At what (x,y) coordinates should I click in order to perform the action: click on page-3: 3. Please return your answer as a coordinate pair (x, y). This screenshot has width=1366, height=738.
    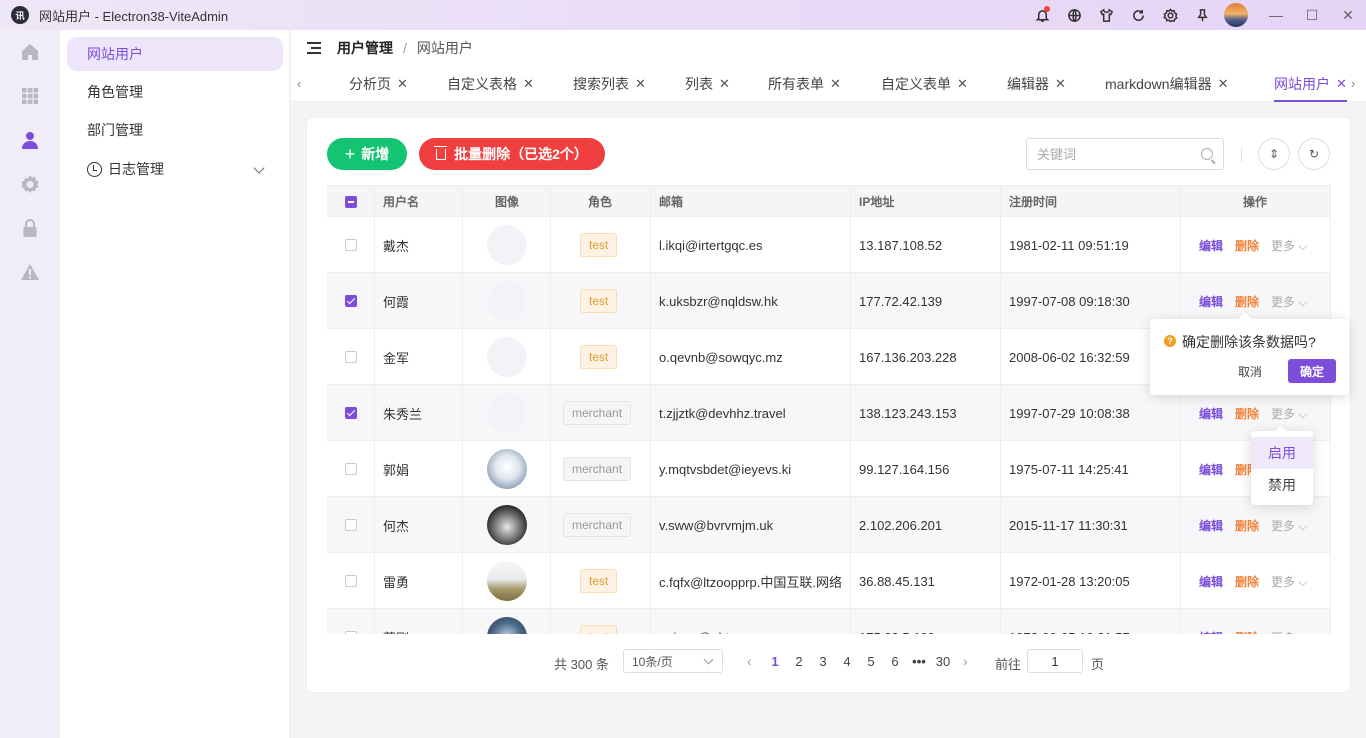
    Looking at the image, I should click on (823, 661).